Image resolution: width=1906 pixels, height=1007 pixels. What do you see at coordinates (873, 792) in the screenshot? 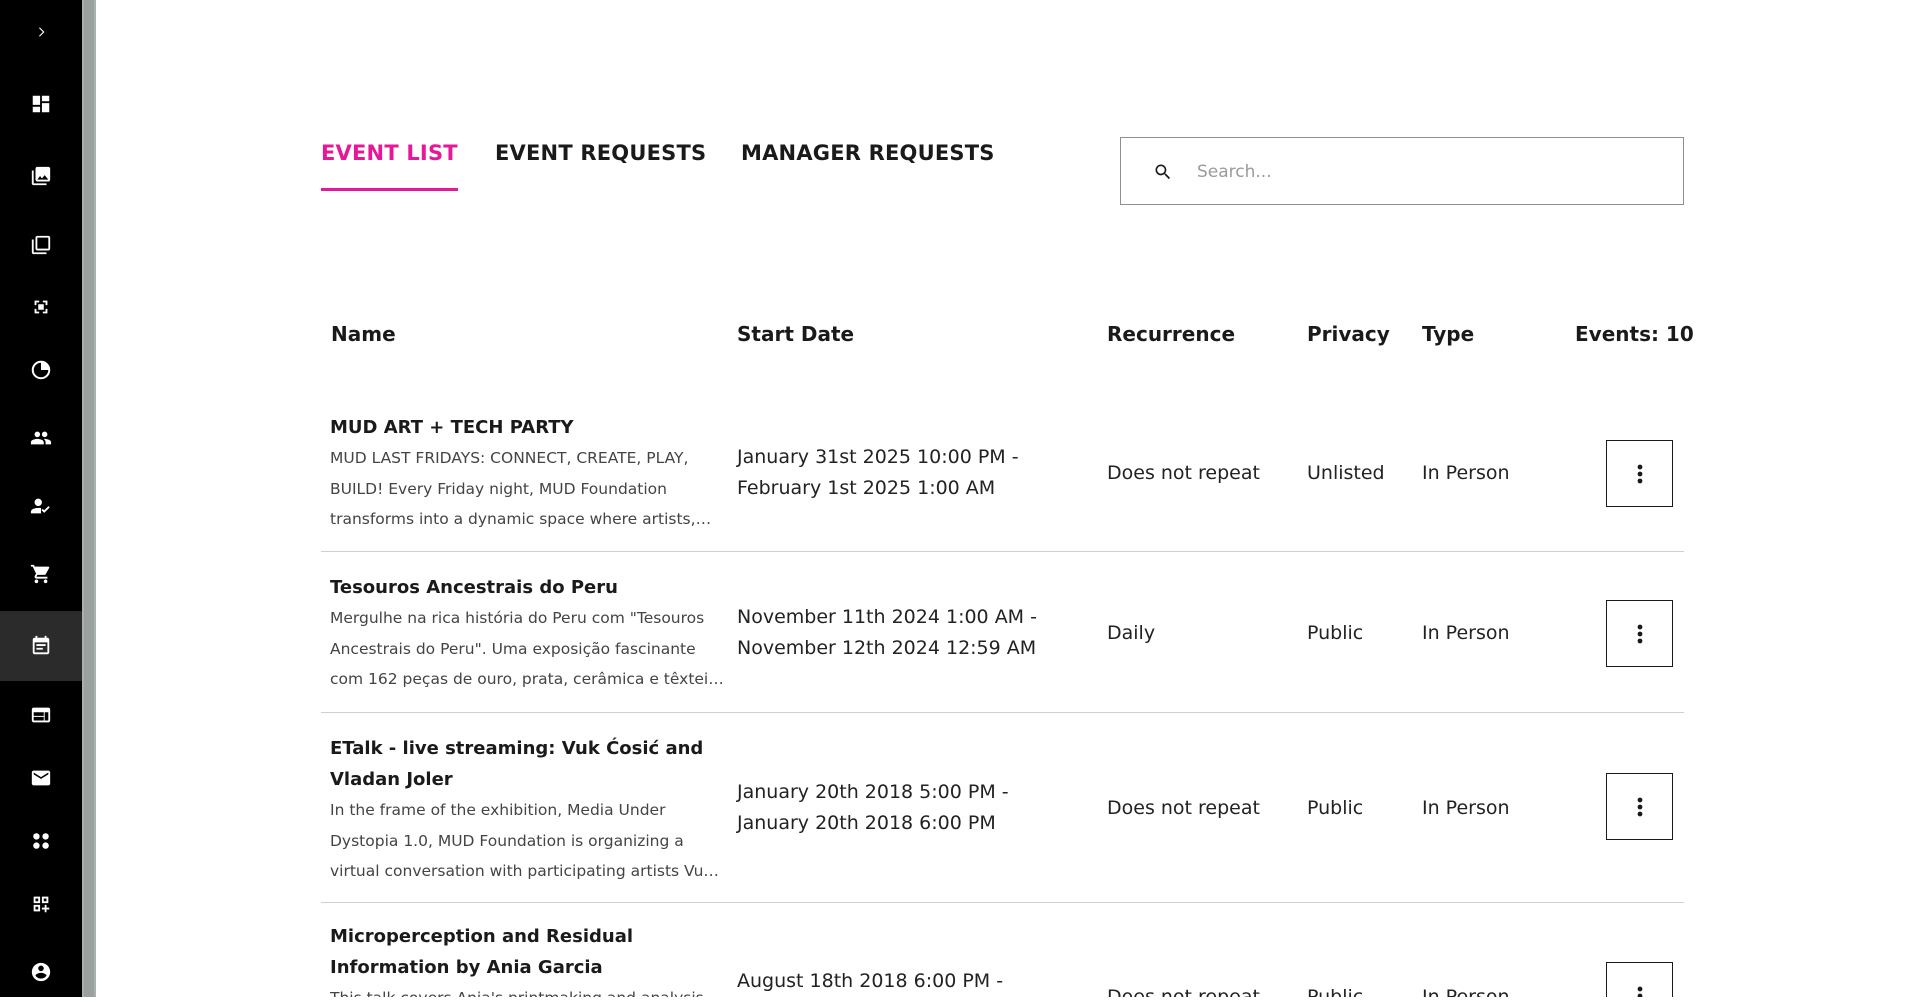
I see `event-start-date-line: January 20th 2018 5:00 PM -` at bounding box center [873, 792].